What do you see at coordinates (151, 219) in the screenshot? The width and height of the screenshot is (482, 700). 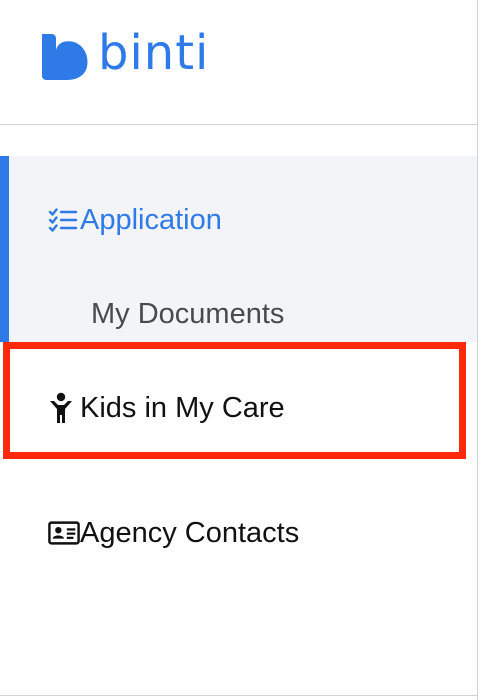 I see `sidebar-item-label: Application` at bounding box center [151, 219].